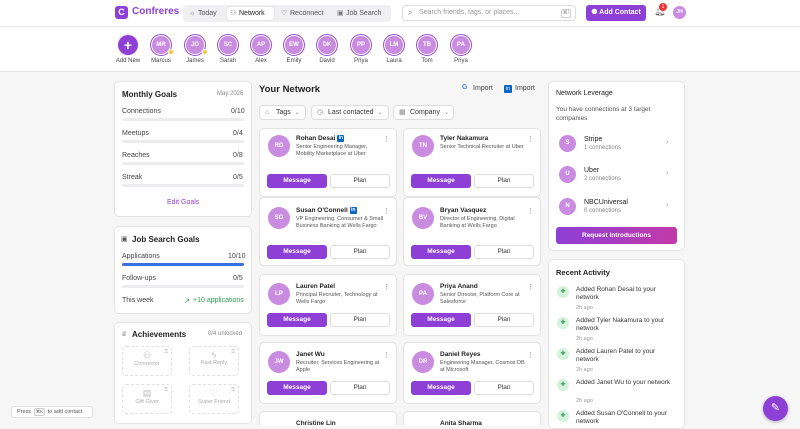  I want to click on story-avatar: TB Tom, so click(427, 49).